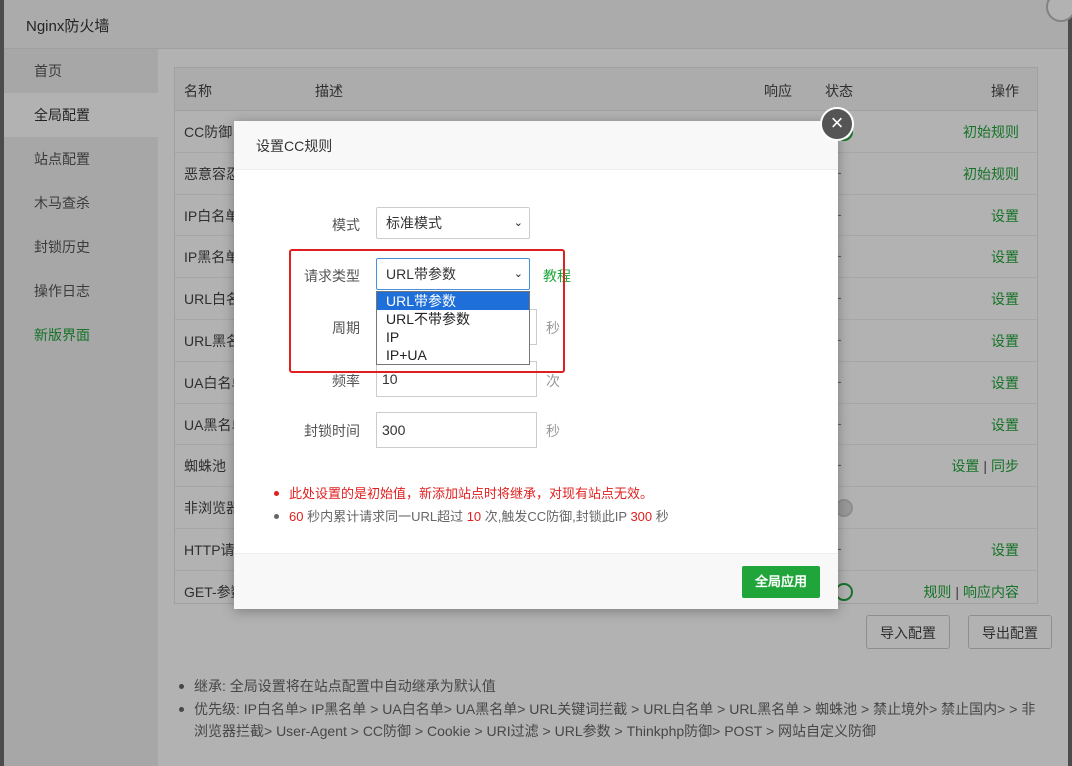 Image resolution: width=1072 pixels, height=766 pixels. What do you see at coordinates (414, 223) in the screenshot?
I see `mode-select-value: 标准模式` at bounding box center [414, 223].